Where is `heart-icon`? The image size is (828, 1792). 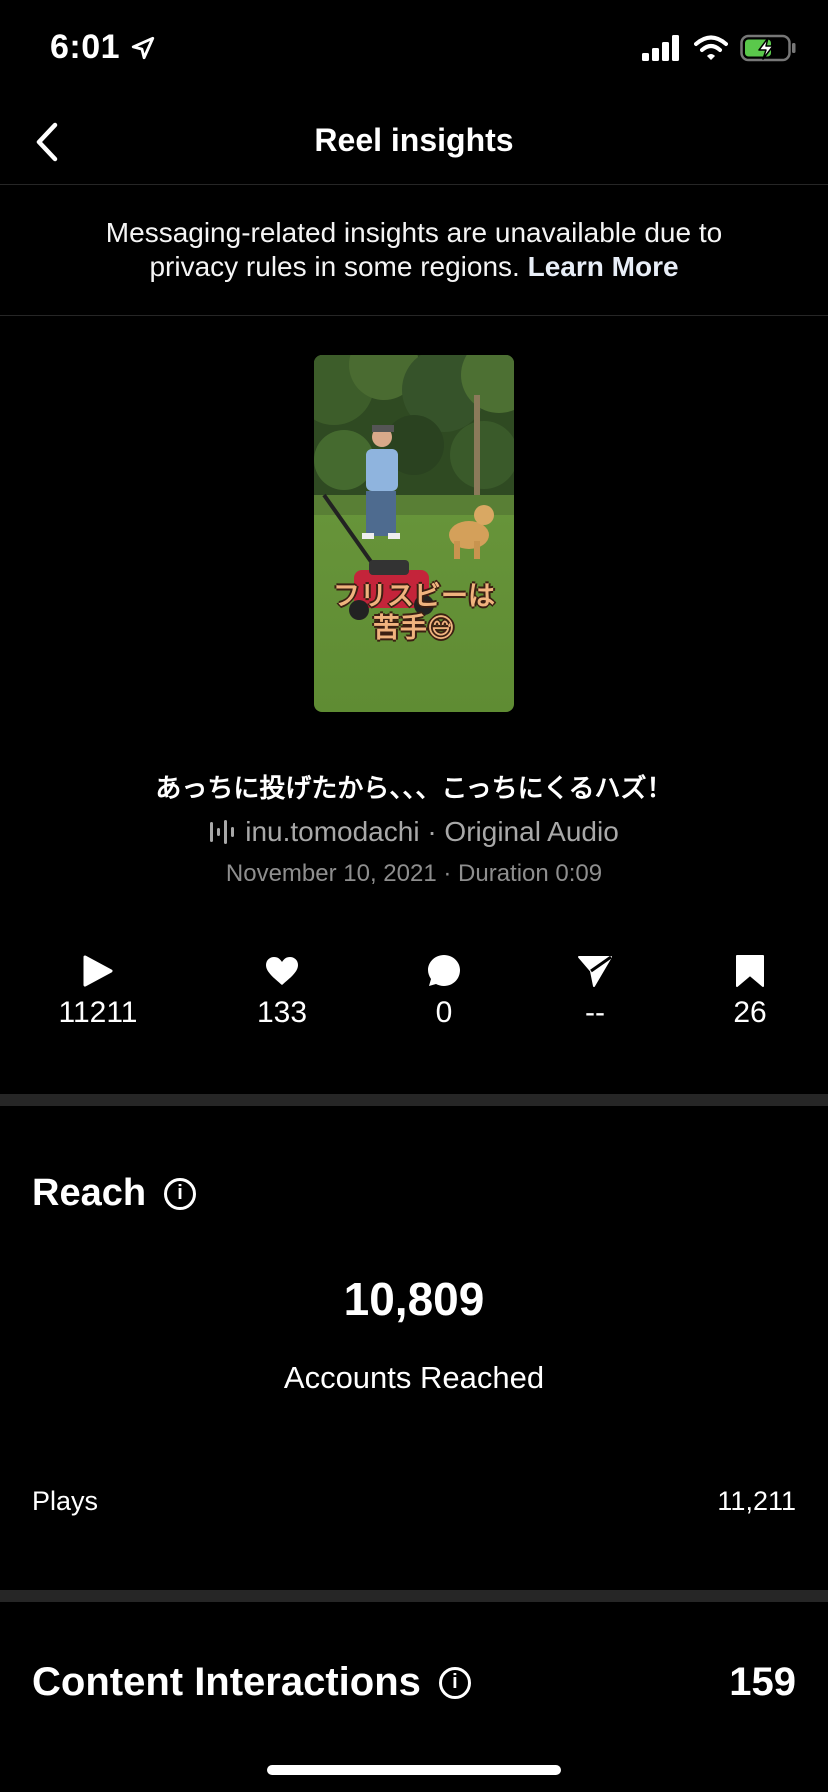
heart-icon is located at coordinates (282, 971).